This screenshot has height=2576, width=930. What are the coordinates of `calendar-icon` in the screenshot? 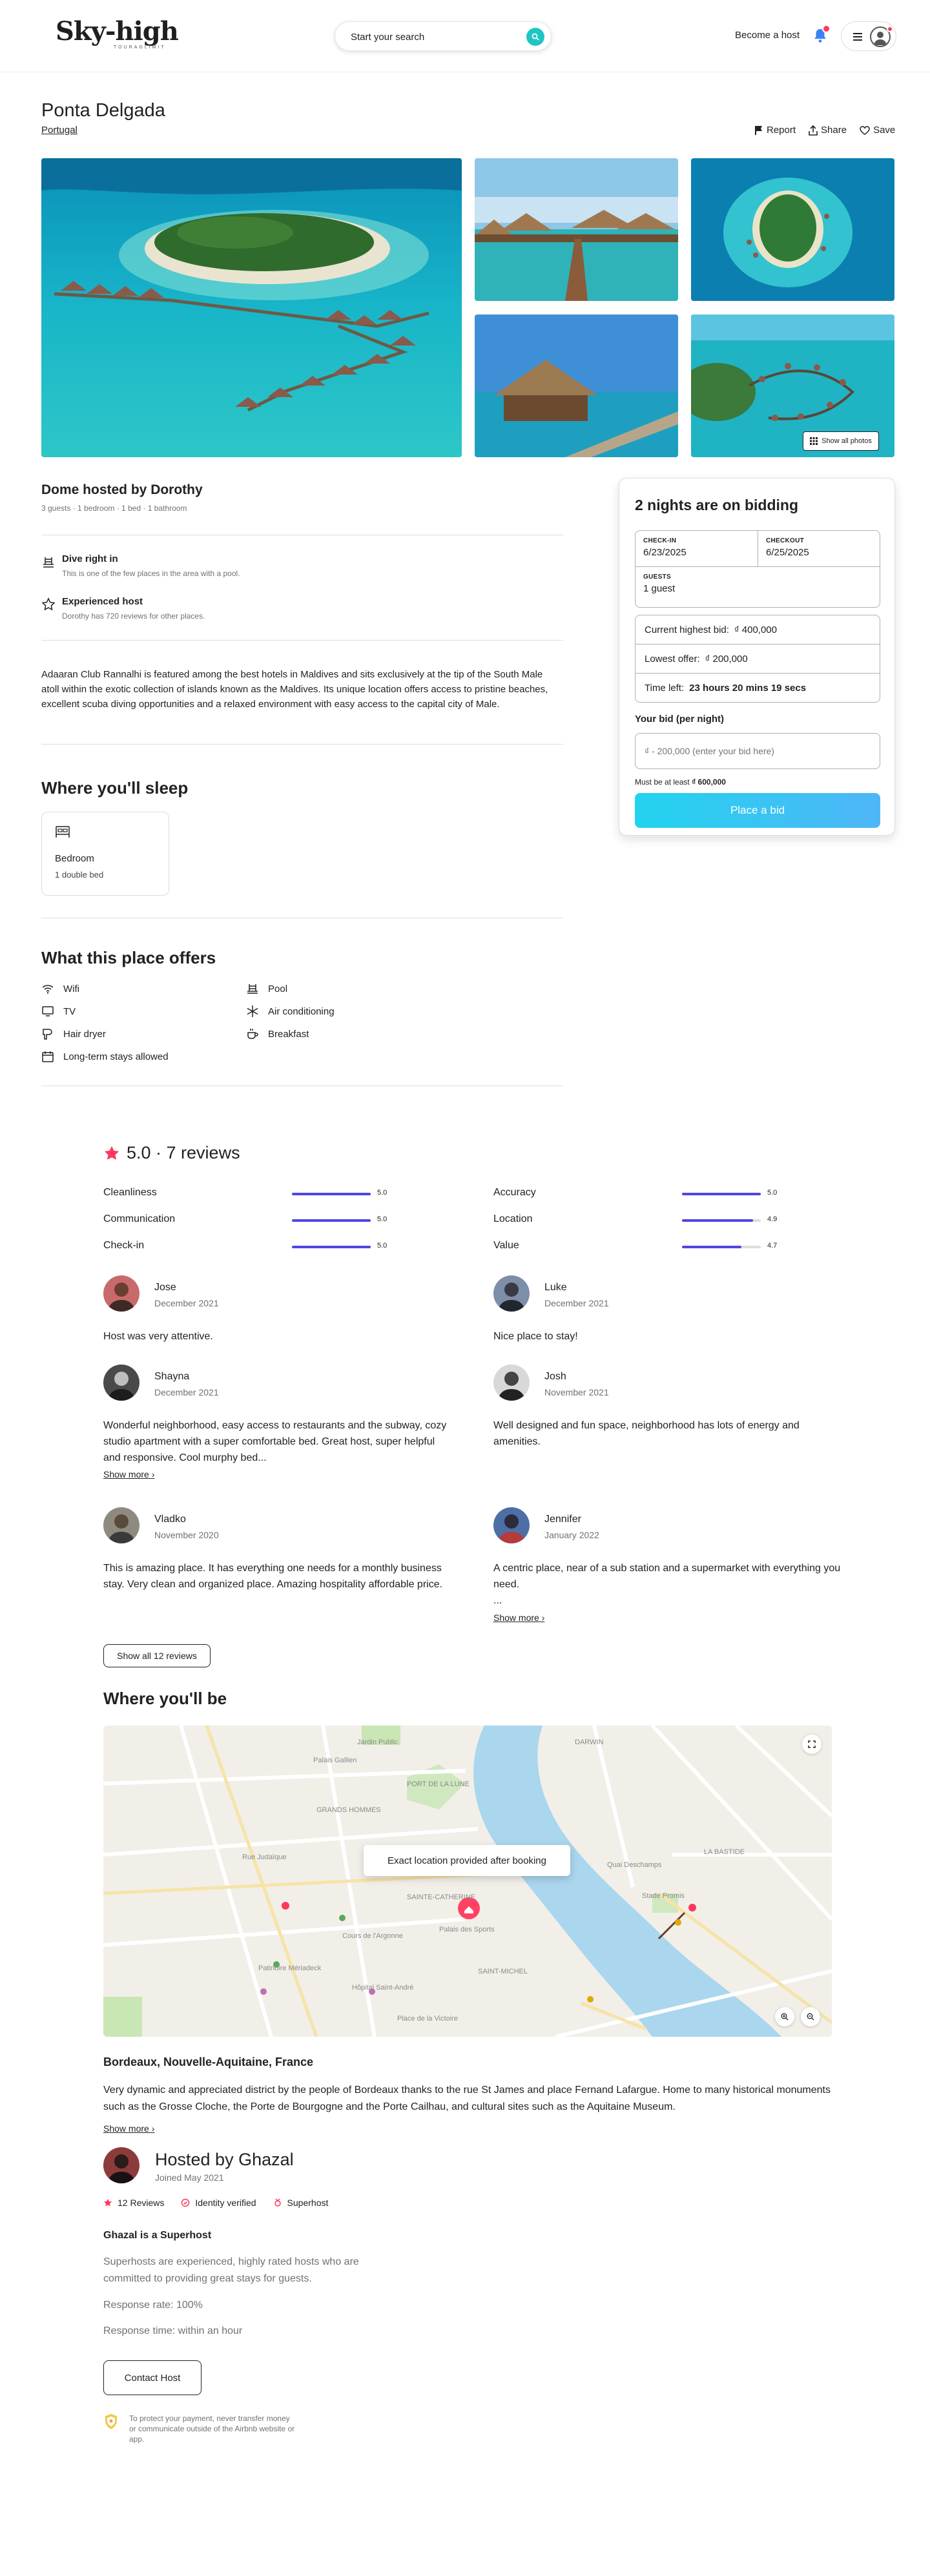 It's located at (48, 1056).